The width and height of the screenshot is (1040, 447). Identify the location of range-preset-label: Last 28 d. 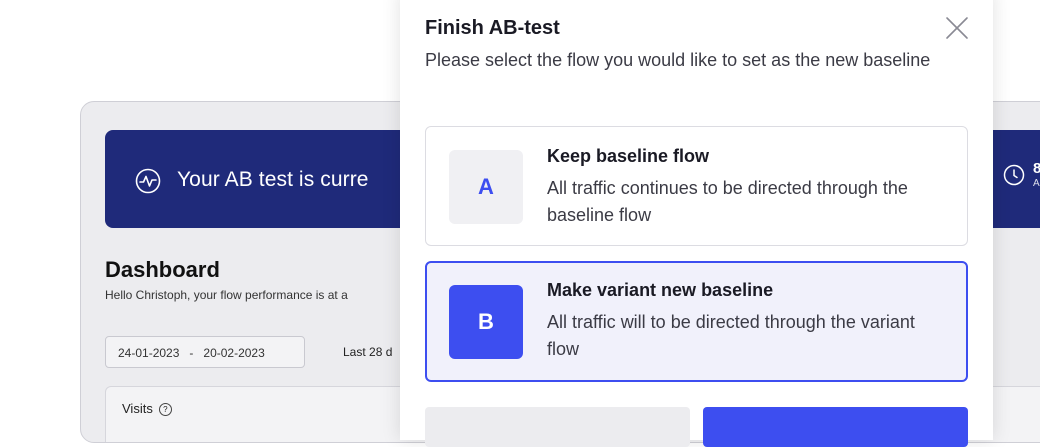
(367, 352).